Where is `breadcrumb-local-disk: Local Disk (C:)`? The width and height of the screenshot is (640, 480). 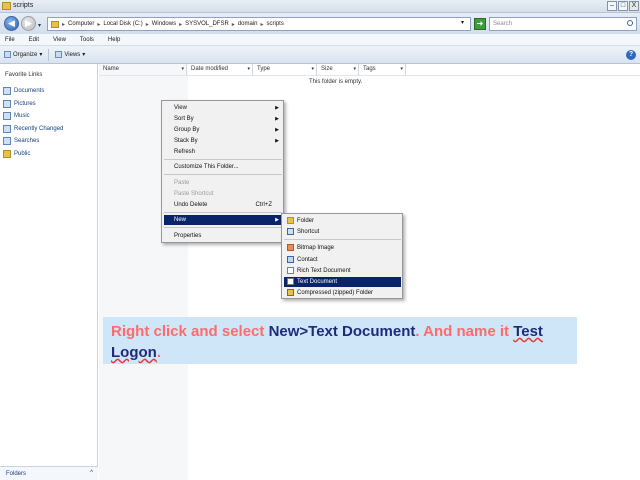 breadcrumb-local-disk: Local Disk (C:) is located at coordinates (122, 24).